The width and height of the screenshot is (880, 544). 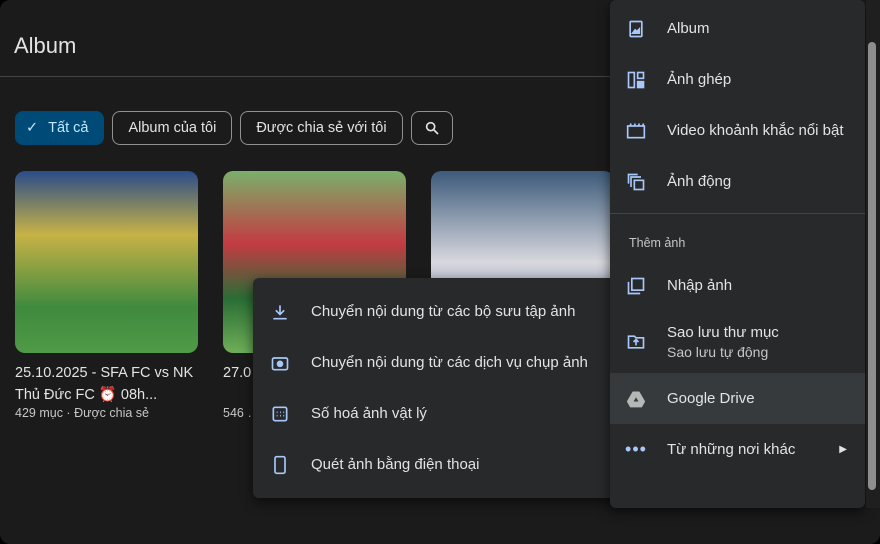 What do you see at coordinates (443, 311) in the screenshot?
I see `menu-label: Chuyển nội dung từ các bộ sưu tập ảnh` at bounding box center [443, 311].